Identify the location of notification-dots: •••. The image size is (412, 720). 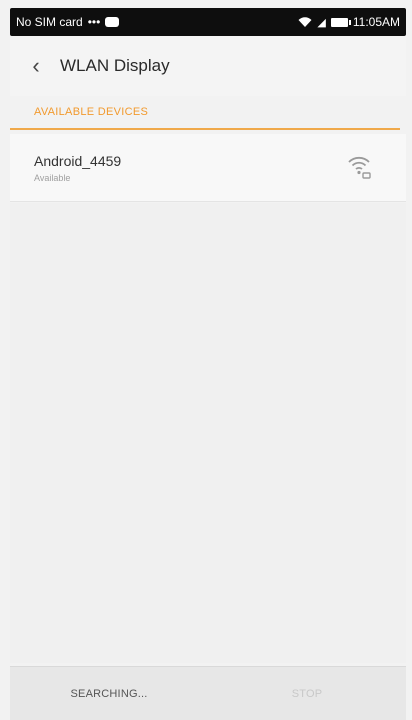
(94, 22).